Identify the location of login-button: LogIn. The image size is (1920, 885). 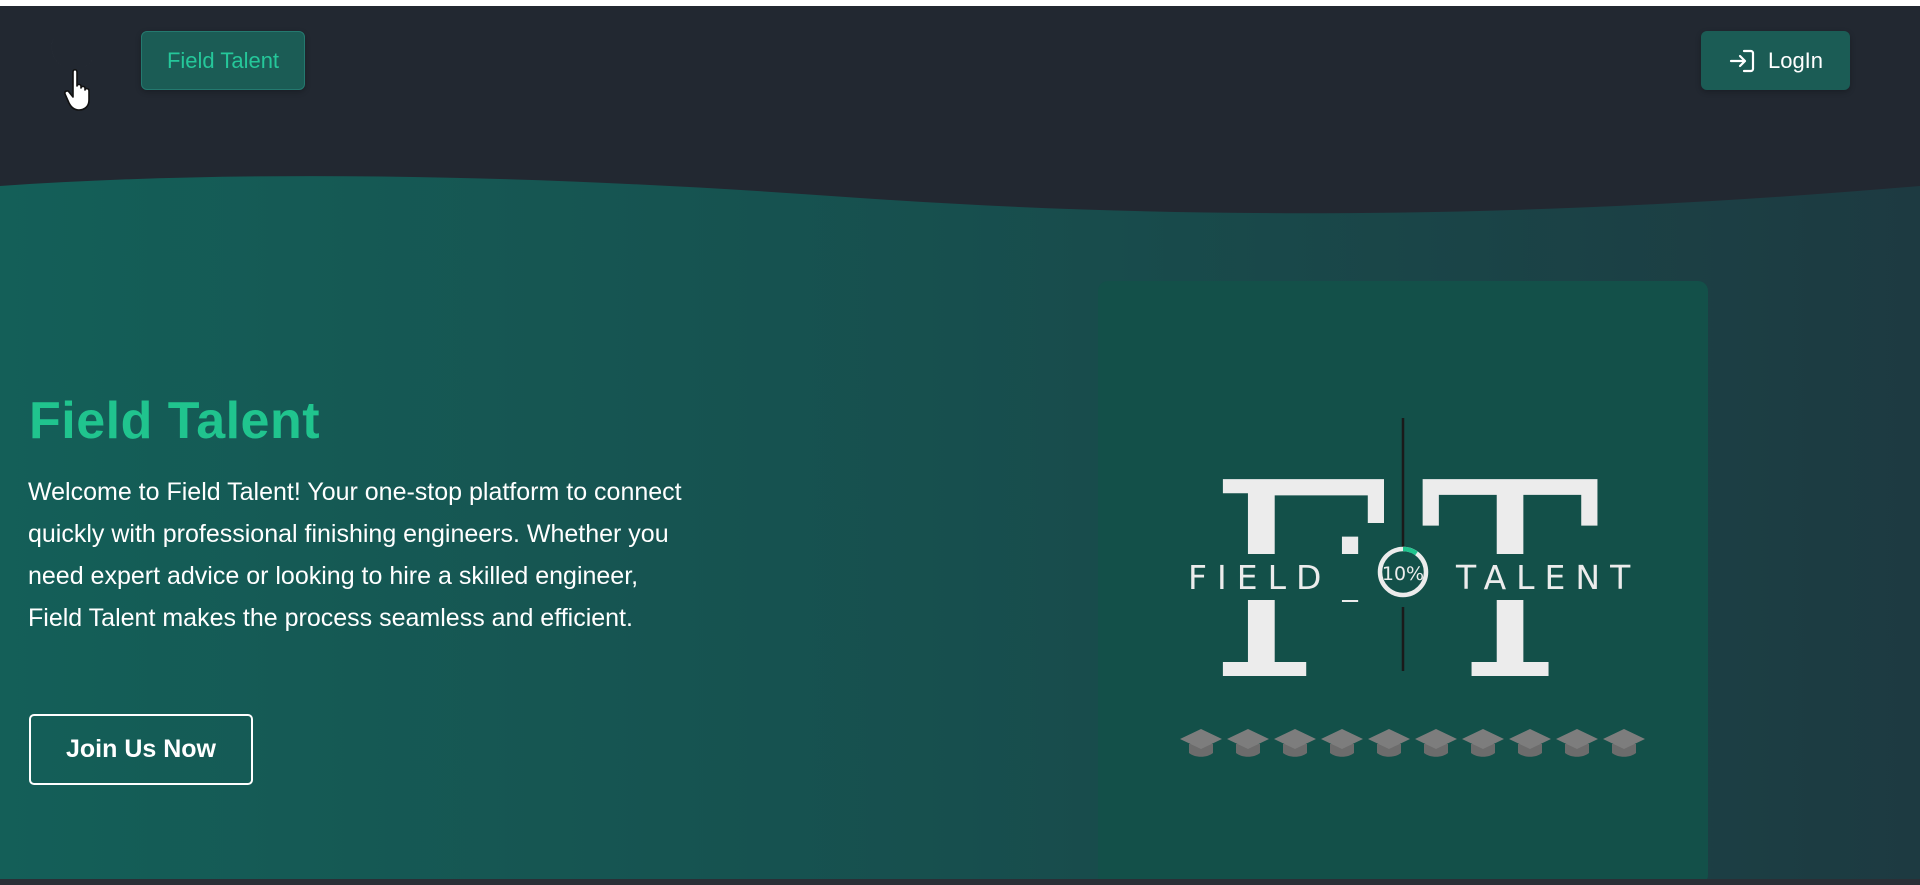
(1775, 60).